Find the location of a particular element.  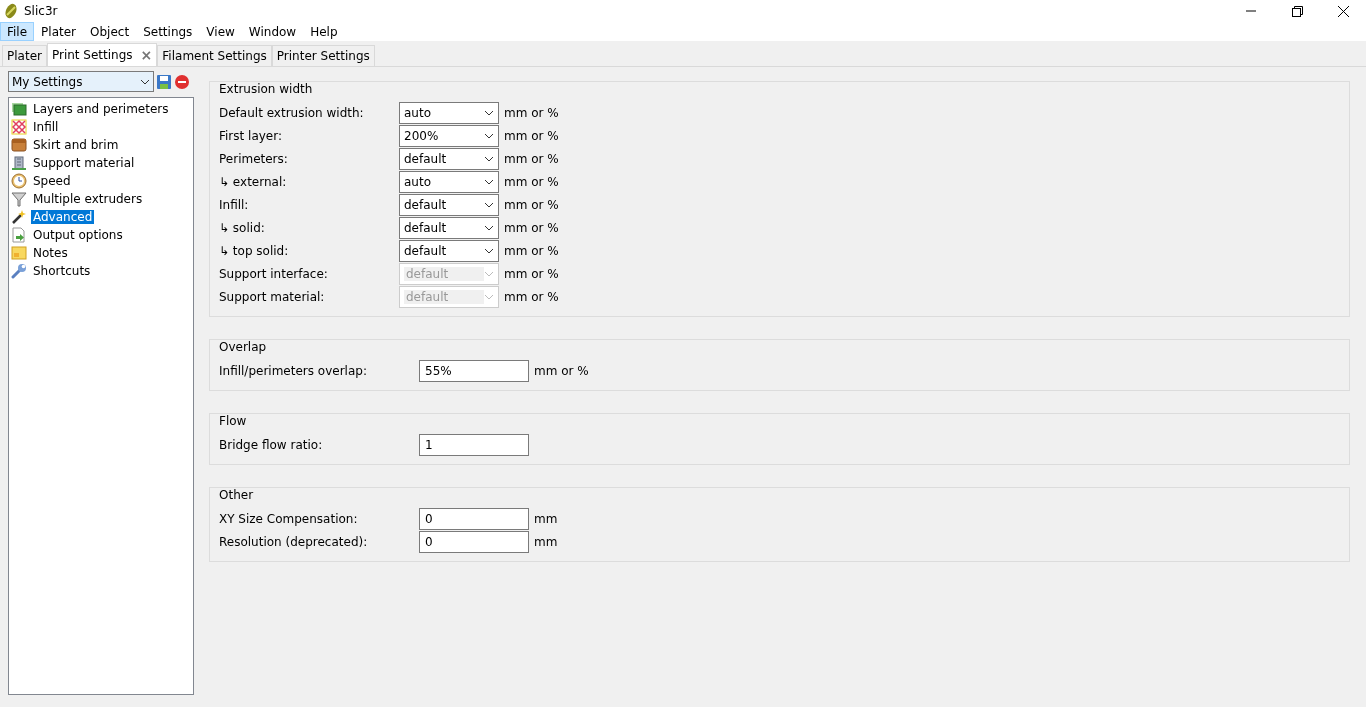

group-title: Extrusion width is located at coordinates (266, 89).